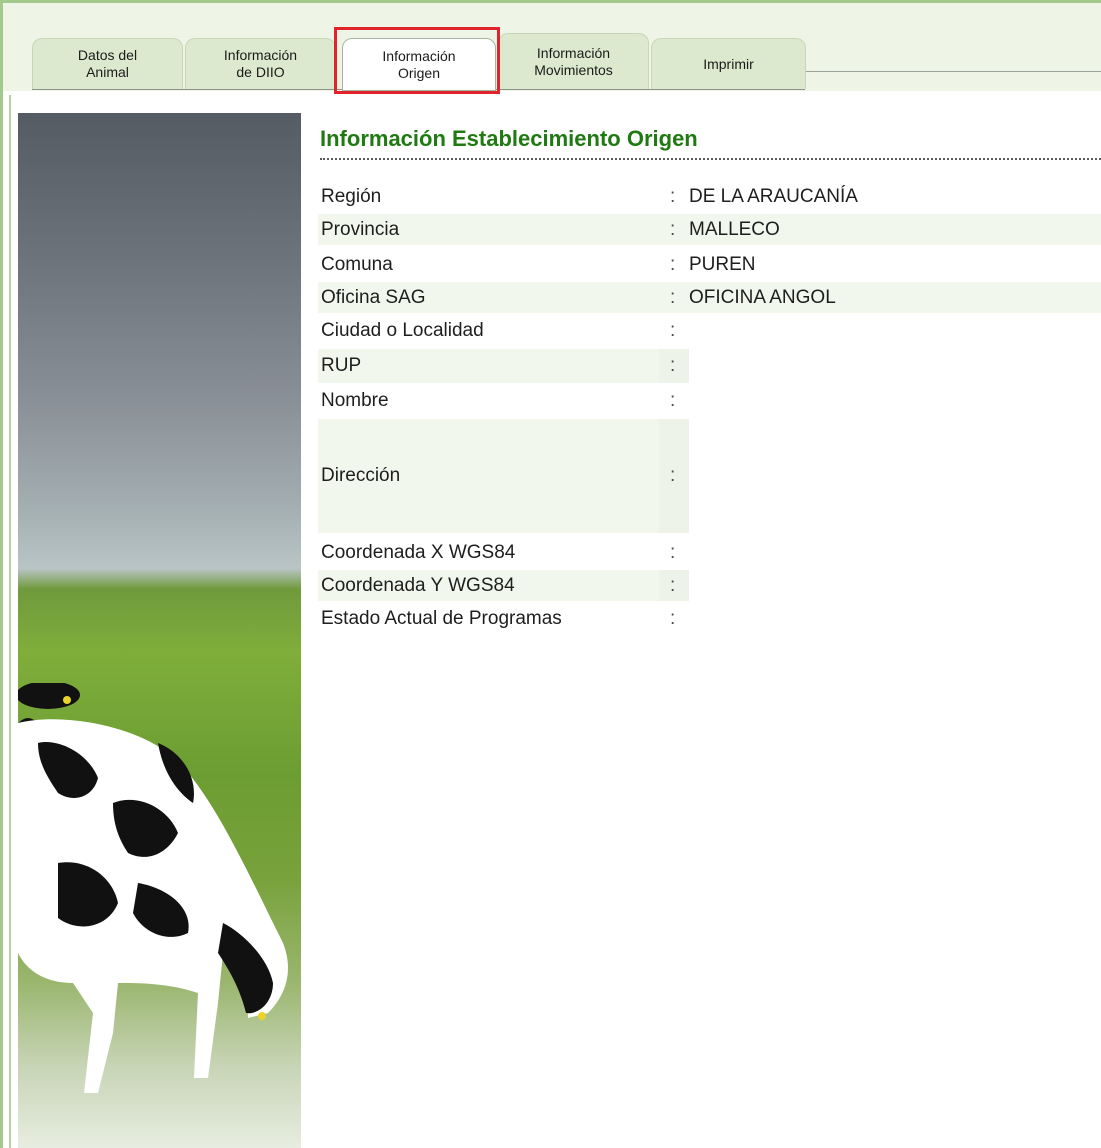 The image size is (1101, 1148). I want to click on field-value: OFICINA ANGOL, so click(762, 297).